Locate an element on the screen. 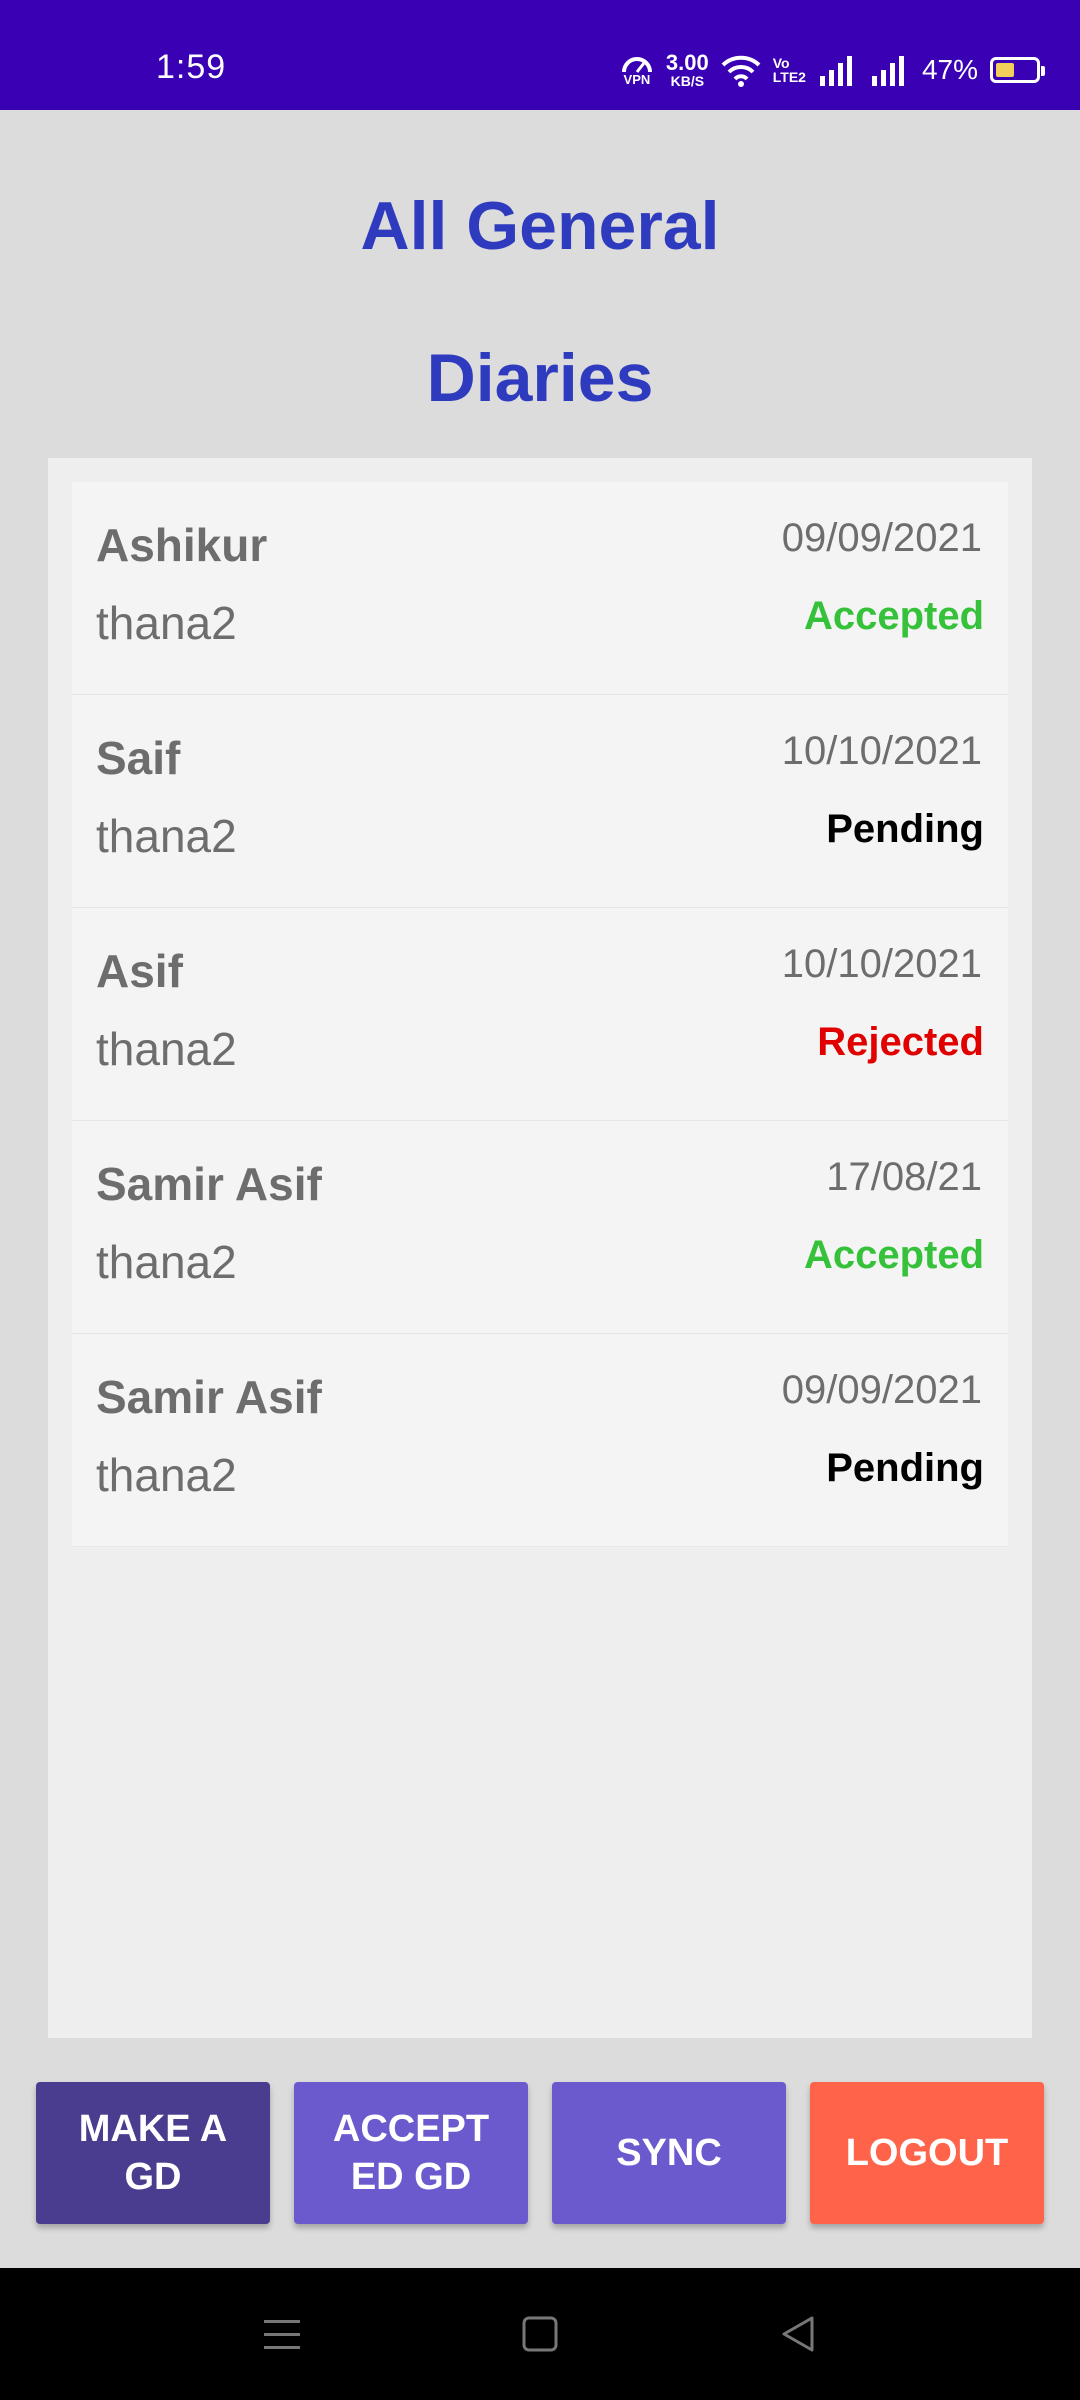 The height and width of the screenshot is (2400, 1080). home-icon is located at coordinates (540, 2336).